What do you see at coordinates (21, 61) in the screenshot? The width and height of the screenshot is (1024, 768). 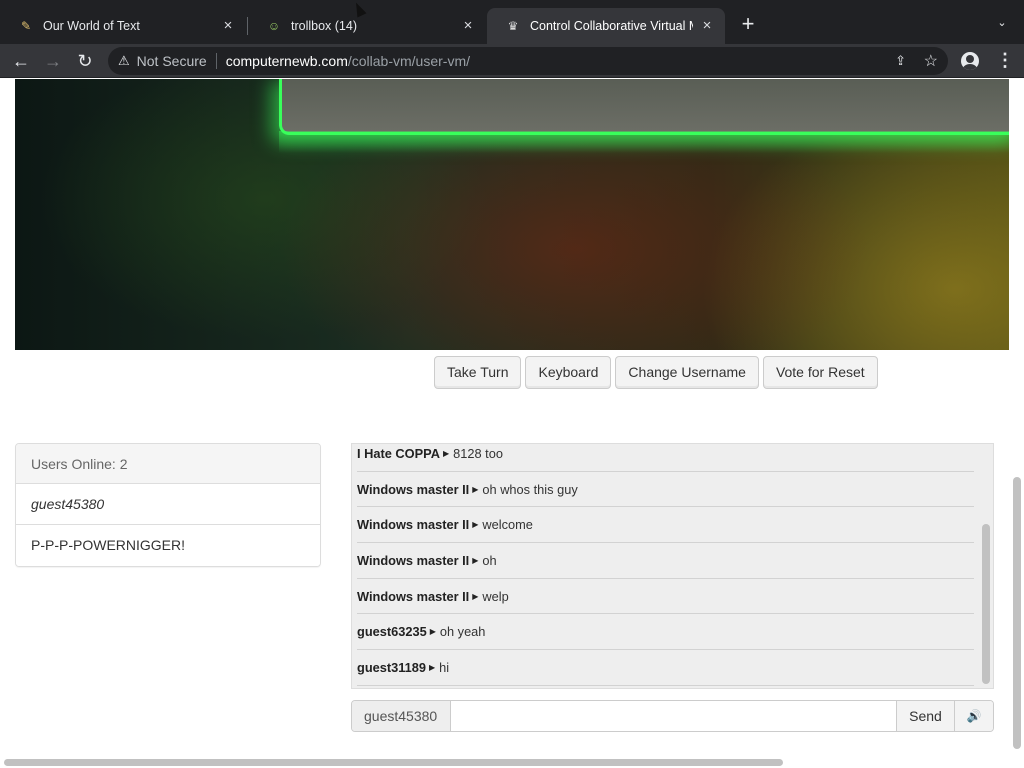 I see `back-arrow-icon: ←` at bounding box center [21, 61].